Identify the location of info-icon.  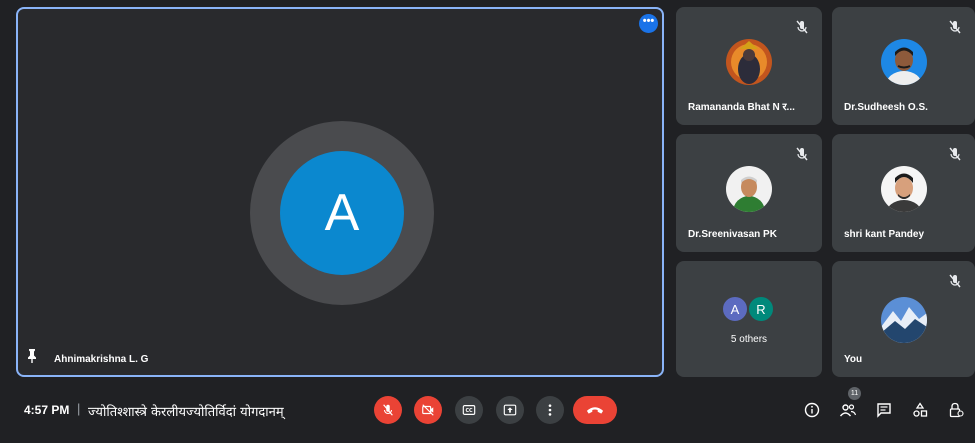
(812, 410).